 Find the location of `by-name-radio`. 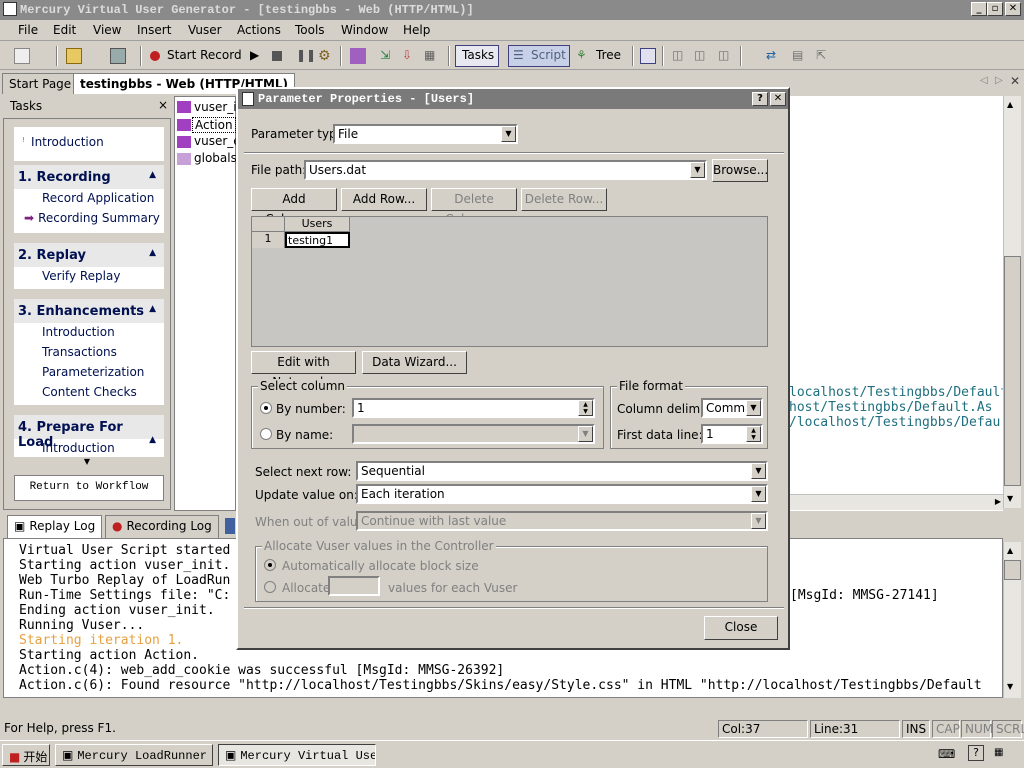

by-name-radio is located at coordinates (266, 434).